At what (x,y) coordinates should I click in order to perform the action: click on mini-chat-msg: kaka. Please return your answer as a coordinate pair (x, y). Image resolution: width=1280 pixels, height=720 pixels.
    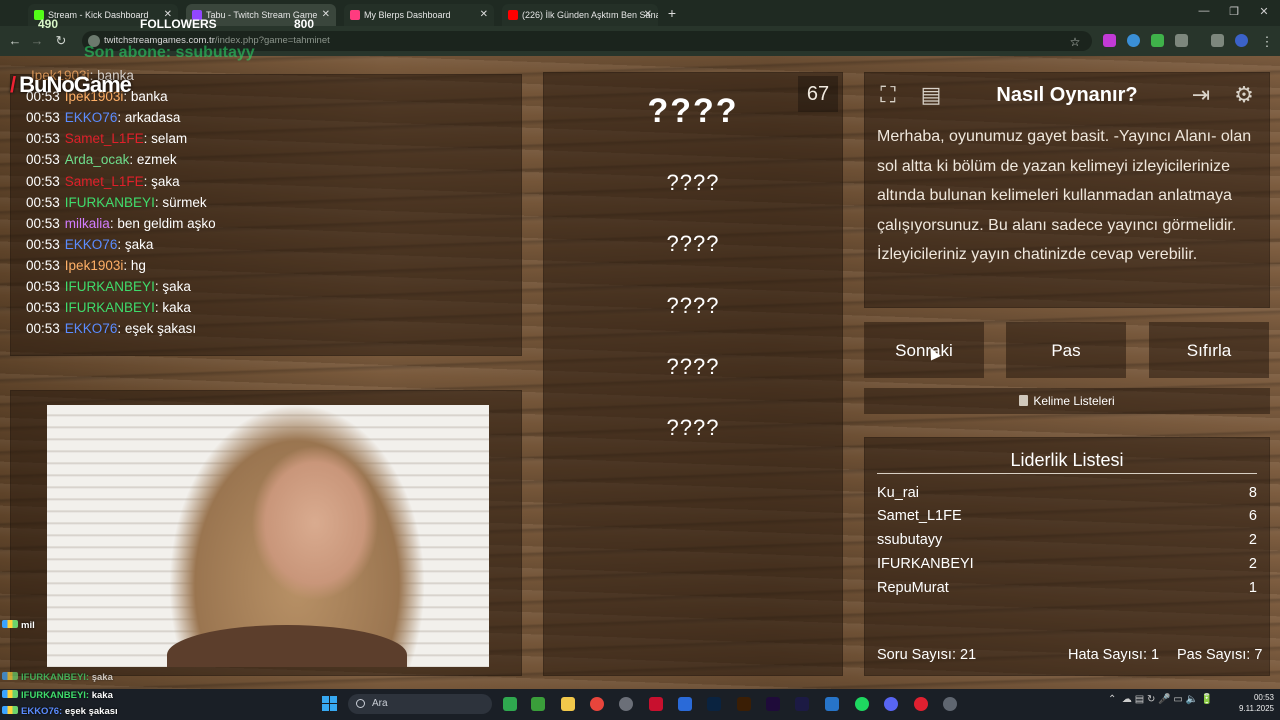
    Looking at the image, I should click on (102, 695).